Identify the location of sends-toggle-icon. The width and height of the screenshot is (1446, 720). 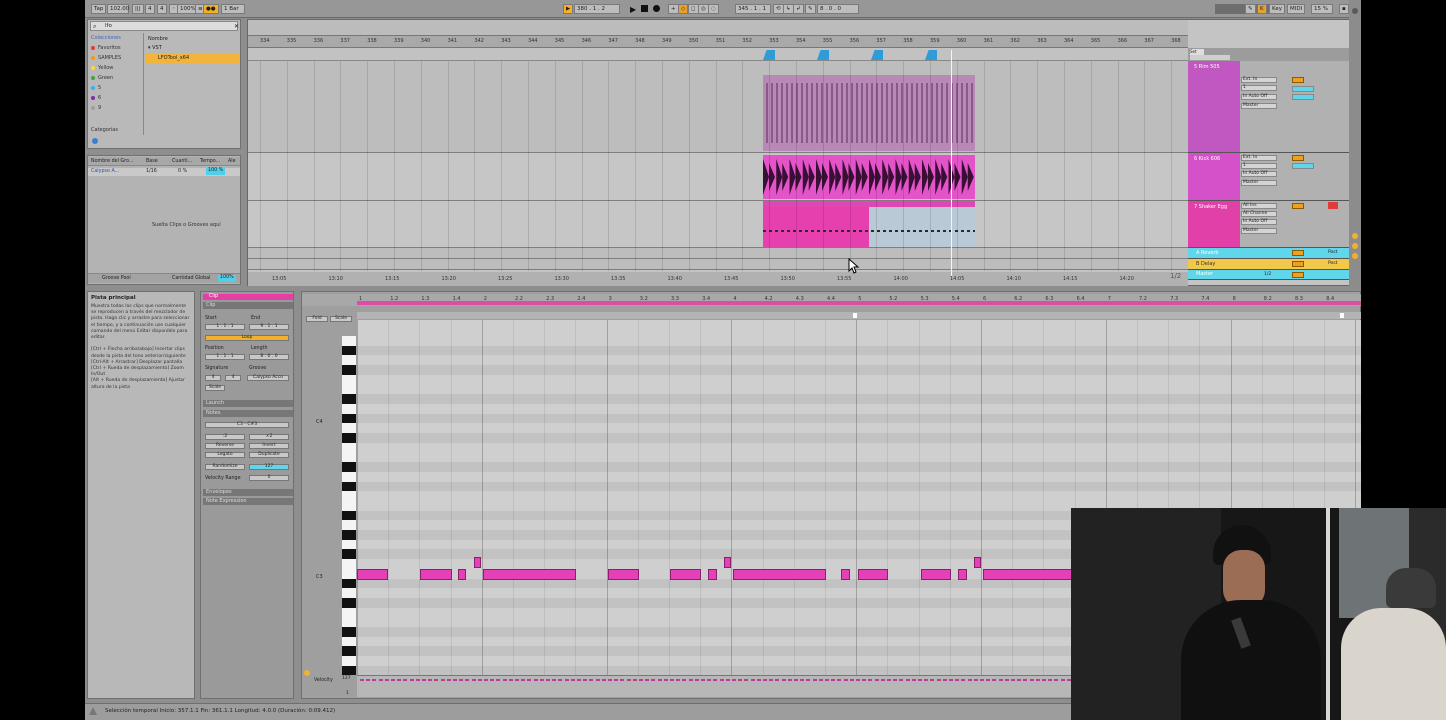
(1355, 246).